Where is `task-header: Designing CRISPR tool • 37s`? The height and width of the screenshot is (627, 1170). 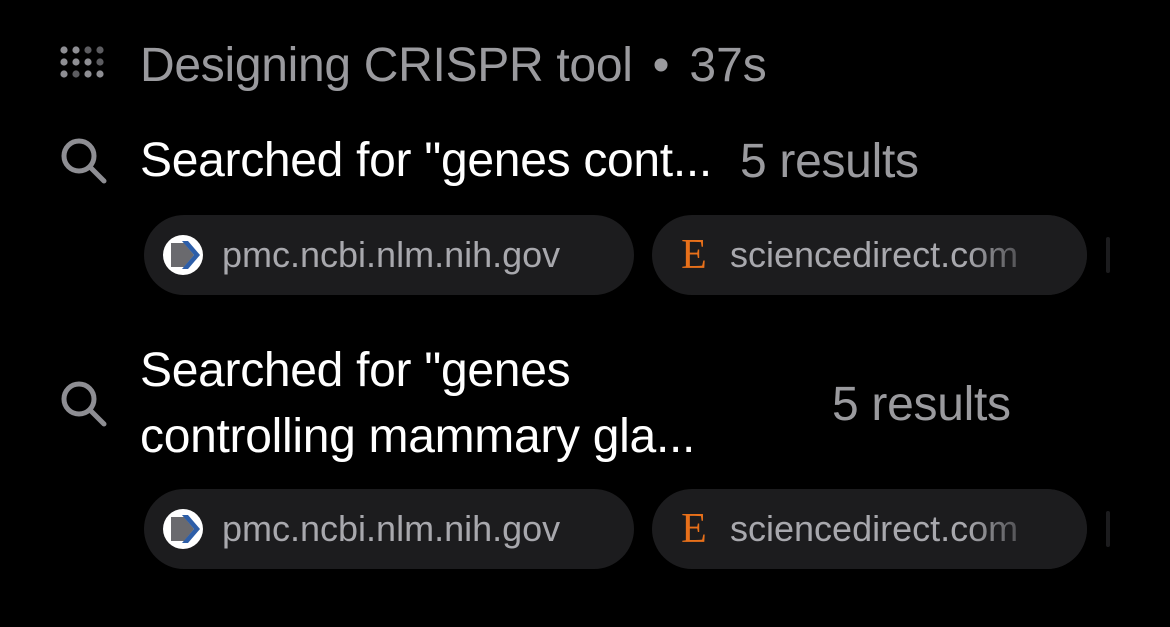 task-header: Designing CRISPR tool • 37s is located at coordinates (412, 65).